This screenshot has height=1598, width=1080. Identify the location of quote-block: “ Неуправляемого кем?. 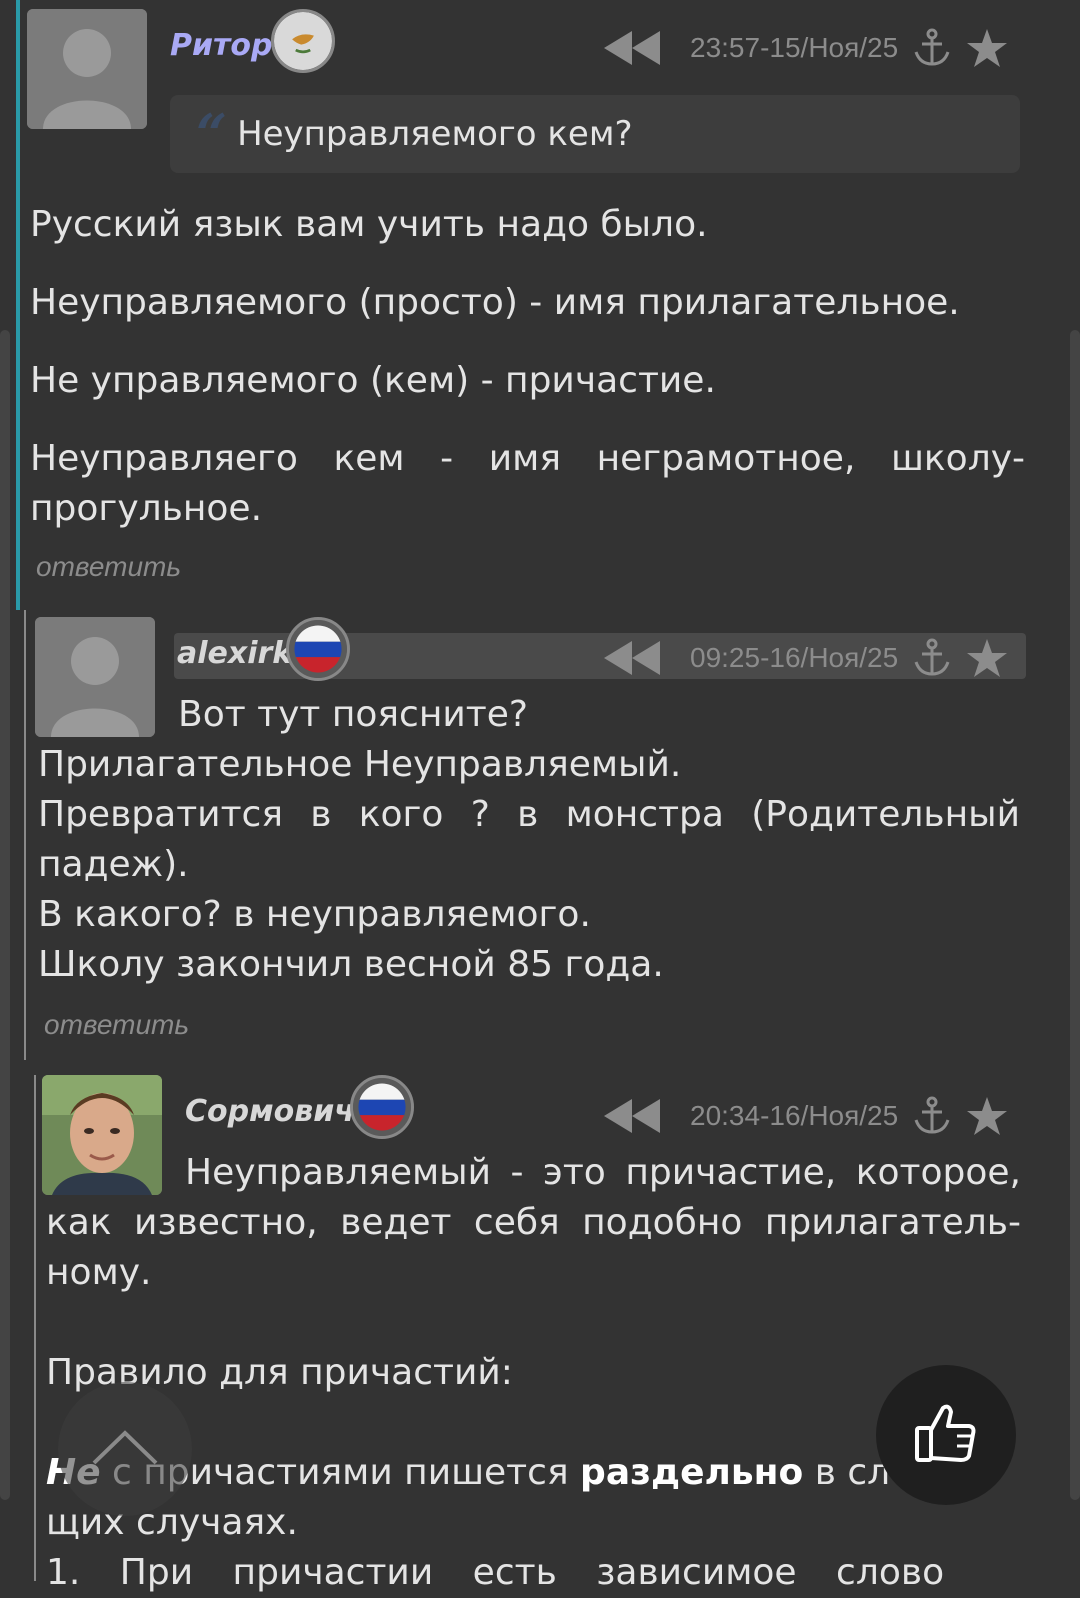
(595, 134).